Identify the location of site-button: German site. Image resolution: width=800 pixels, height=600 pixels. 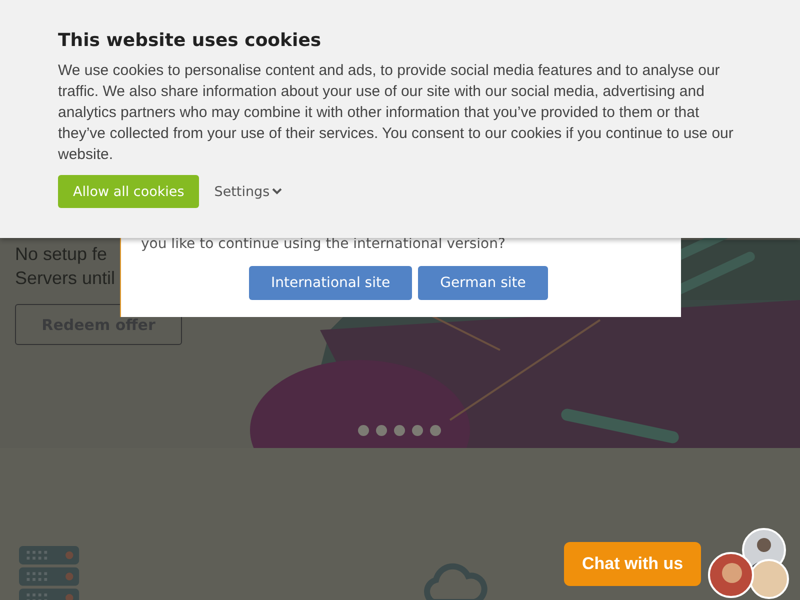
(483, 283).